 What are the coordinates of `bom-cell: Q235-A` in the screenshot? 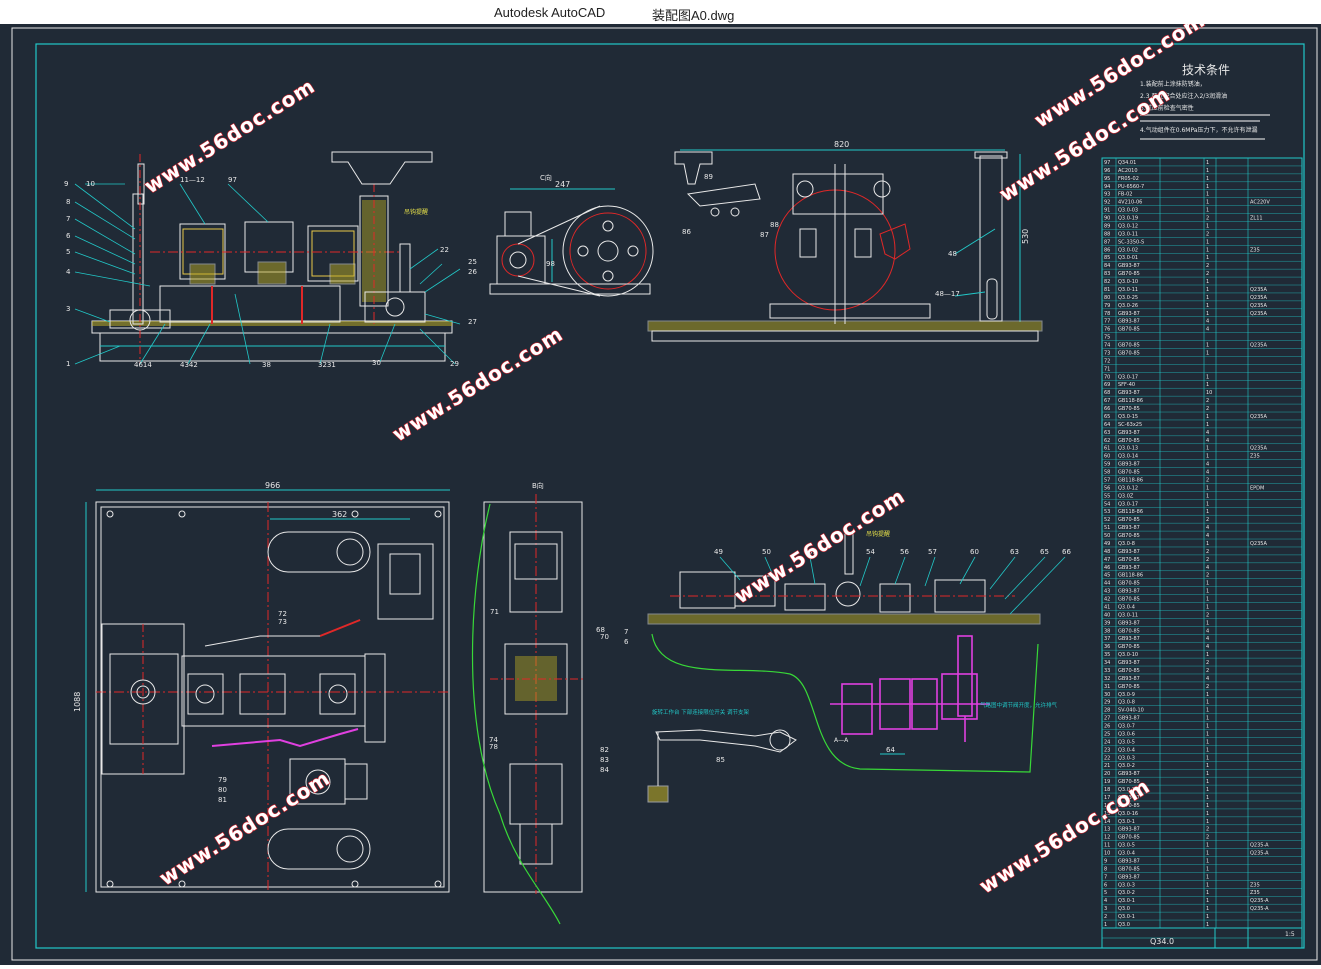 It's located at (1259, 846).